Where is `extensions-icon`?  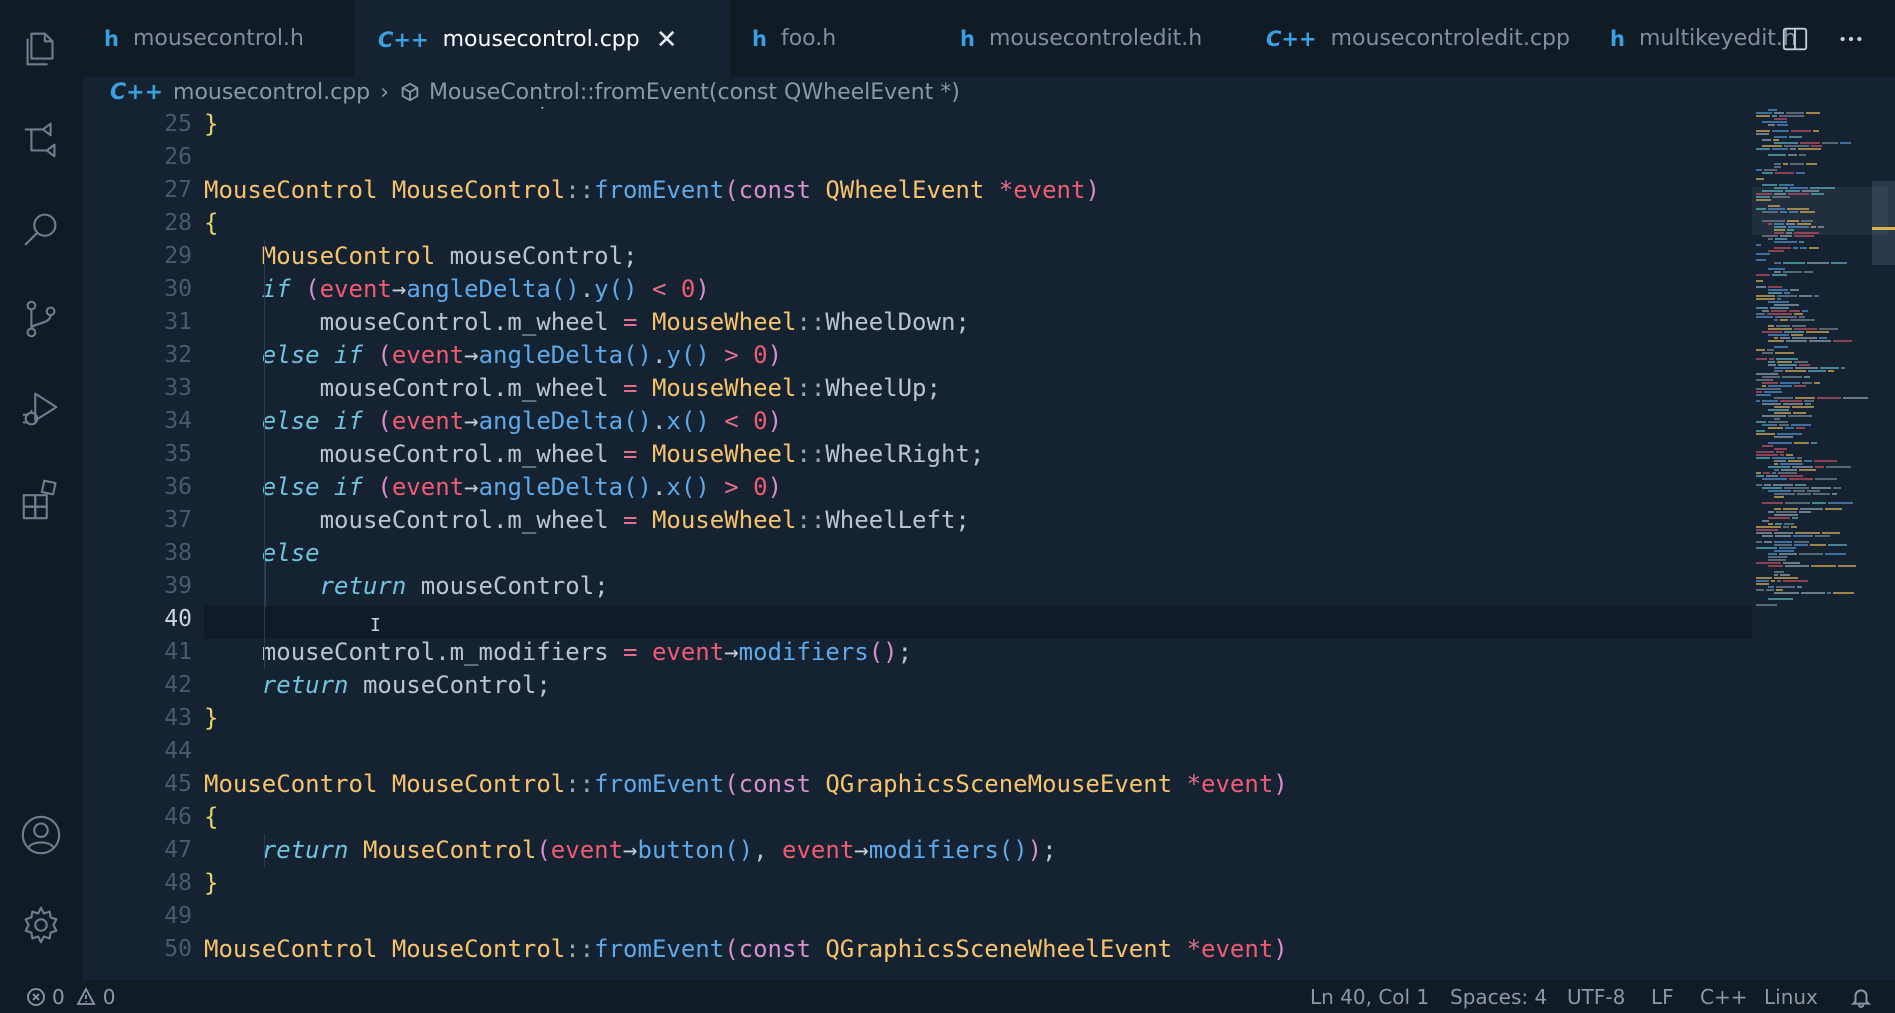 extensions-icon is located at coordinates (41, 499).